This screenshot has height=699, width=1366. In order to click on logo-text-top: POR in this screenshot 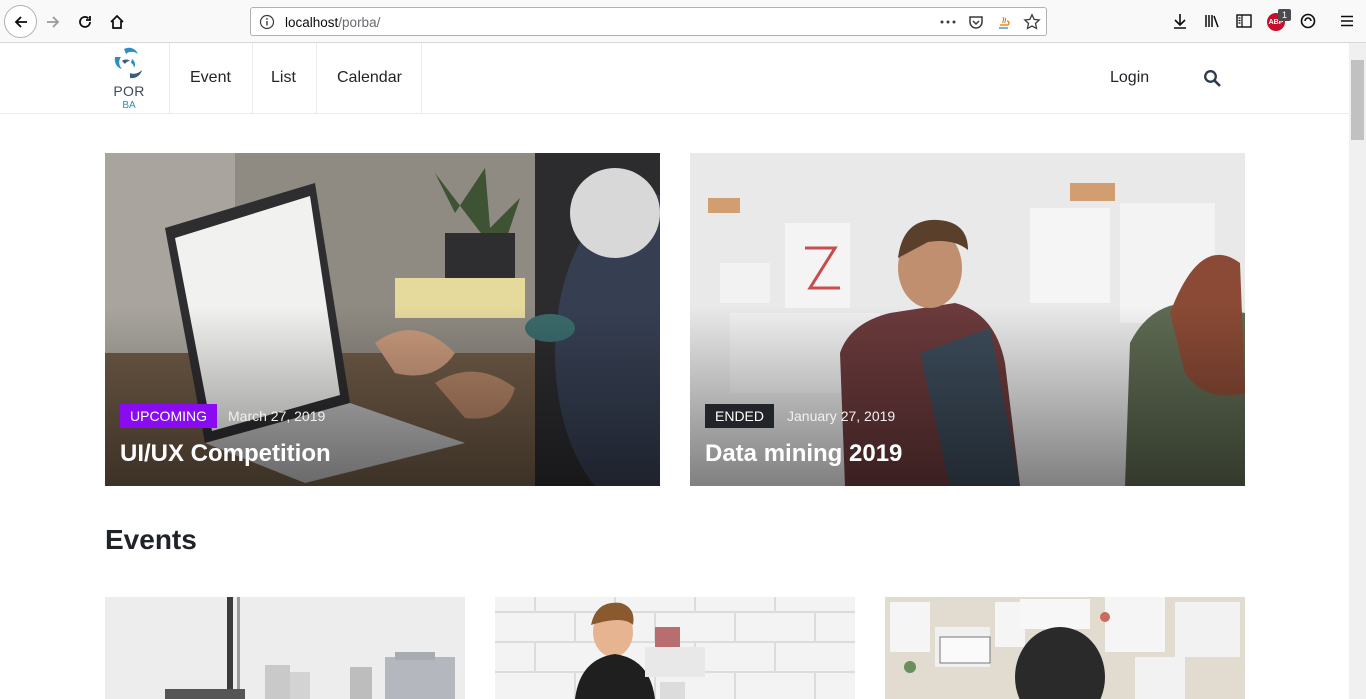, I will do `click(129, 91)`.